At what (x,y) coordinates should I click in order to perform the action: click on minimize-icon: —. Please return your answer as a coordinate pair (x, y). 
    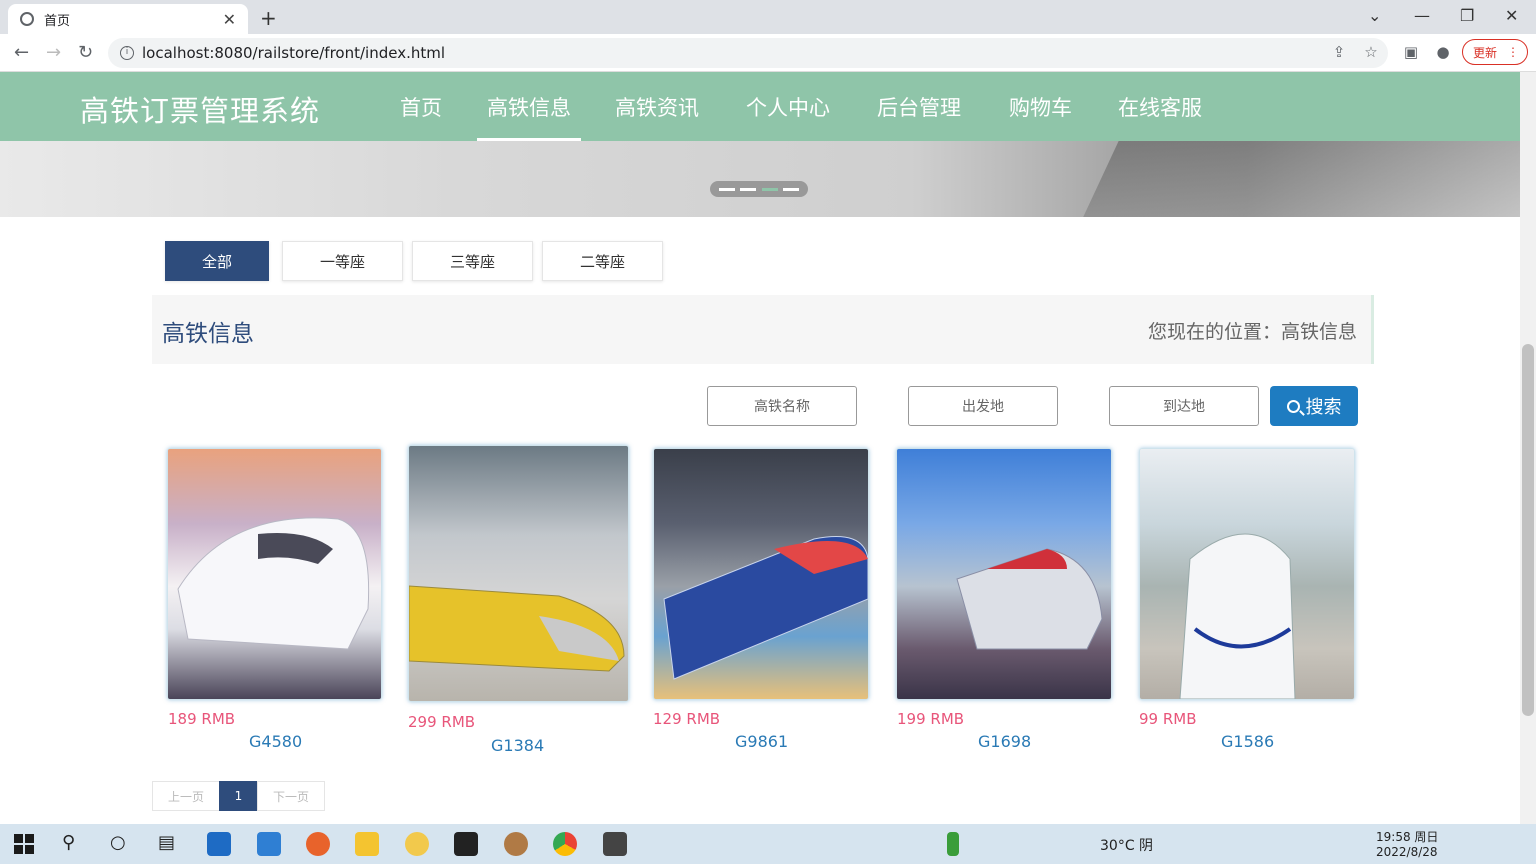
    Looking at the image, I should click on (1422, 15).